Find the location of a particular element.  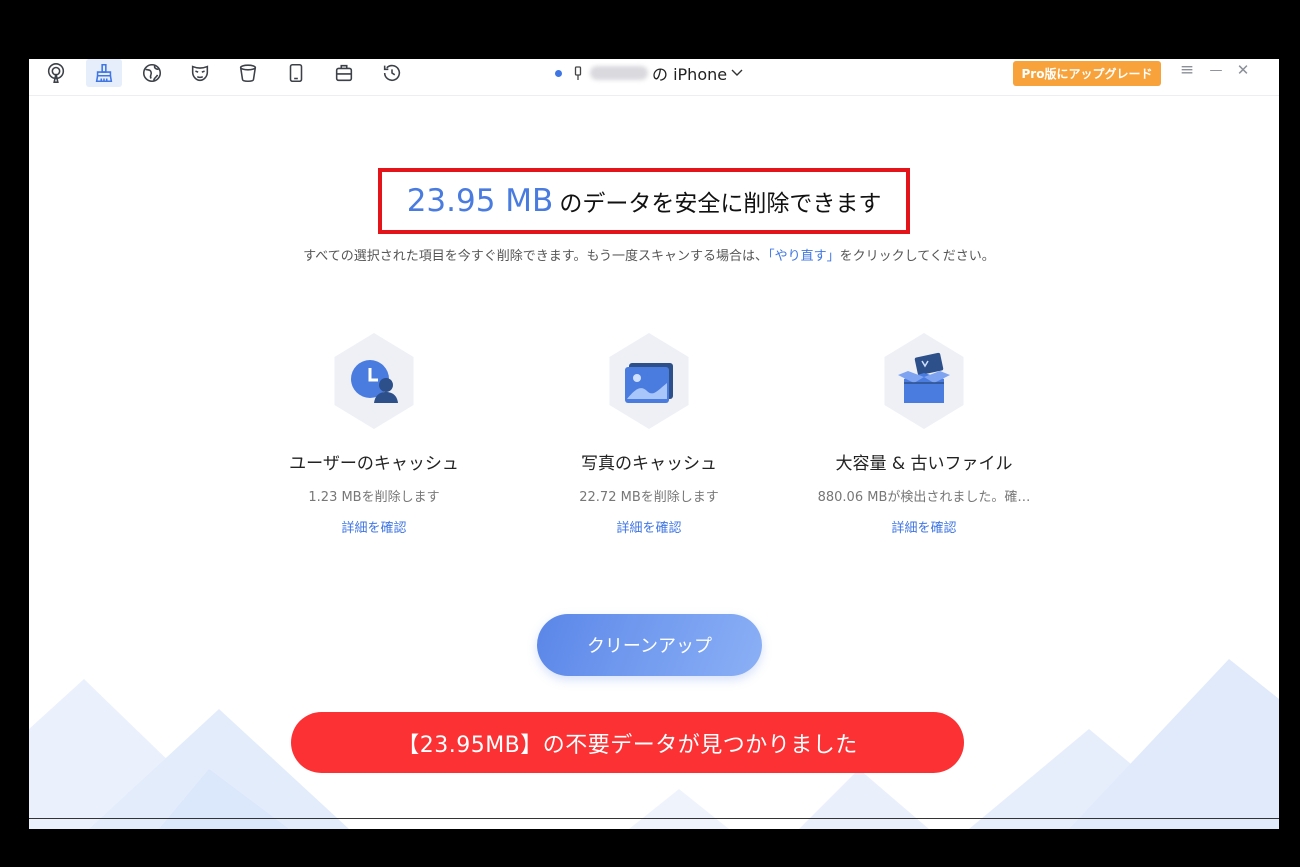

lightning-cable-icon is located at coordinates (578, 73).